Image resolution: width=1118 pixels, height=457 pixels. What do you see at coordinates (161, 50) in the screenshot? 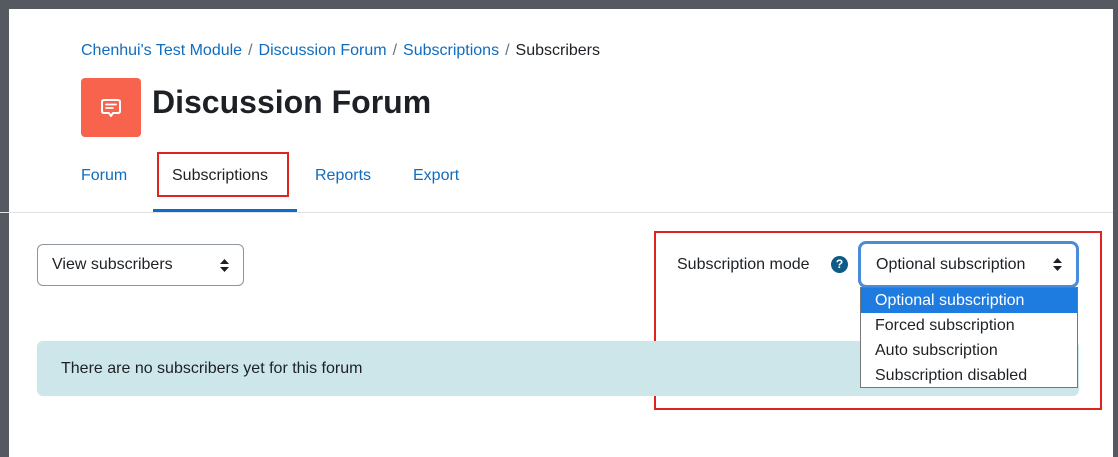
I see `breadcrumb-link-module: Chenhui's Test Module` at bounding box center [161, 50].